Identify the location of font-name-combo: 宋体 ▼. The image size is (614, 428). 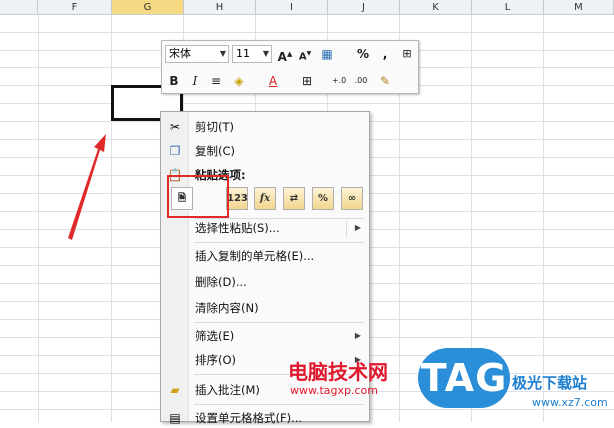
(197, 54).